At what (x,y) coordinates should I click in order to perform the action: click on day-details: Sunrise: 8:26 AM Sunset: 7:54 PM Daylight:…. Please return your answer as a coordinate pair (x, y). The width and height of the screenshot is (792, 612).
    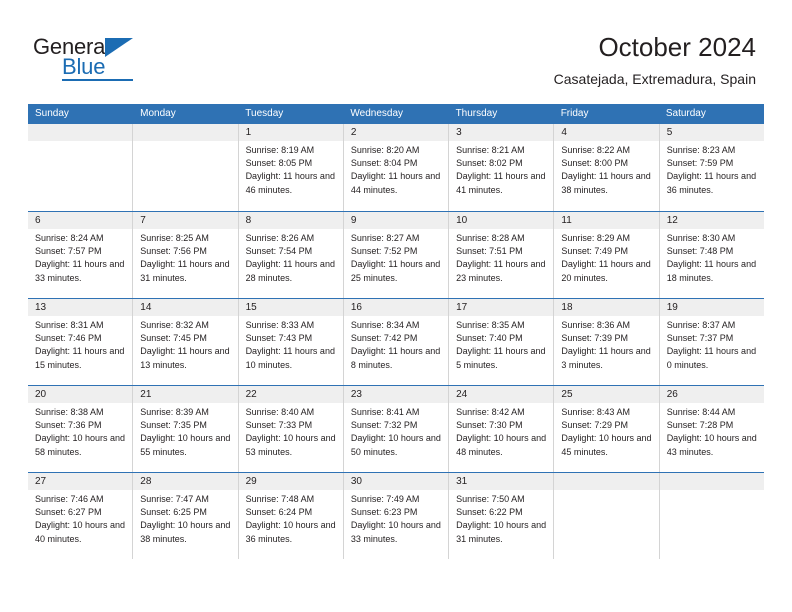
    Looking at the image, I should click on (291, 257).